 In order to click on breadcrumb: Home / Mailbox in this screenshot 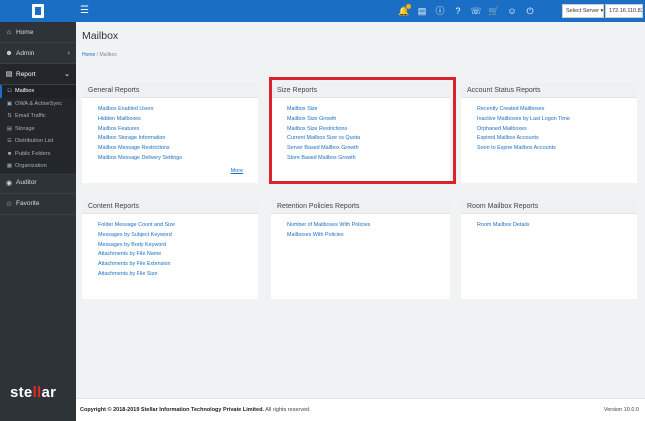, I will do `click(99, 55)`.